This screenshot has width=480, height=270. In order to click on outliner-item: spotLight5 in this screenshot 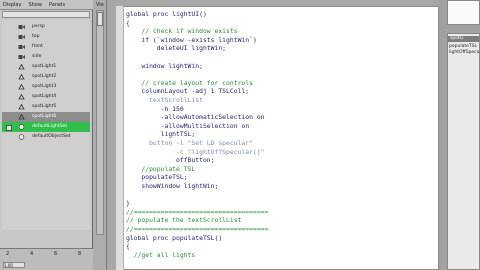, I will do `click(46, 107)`.